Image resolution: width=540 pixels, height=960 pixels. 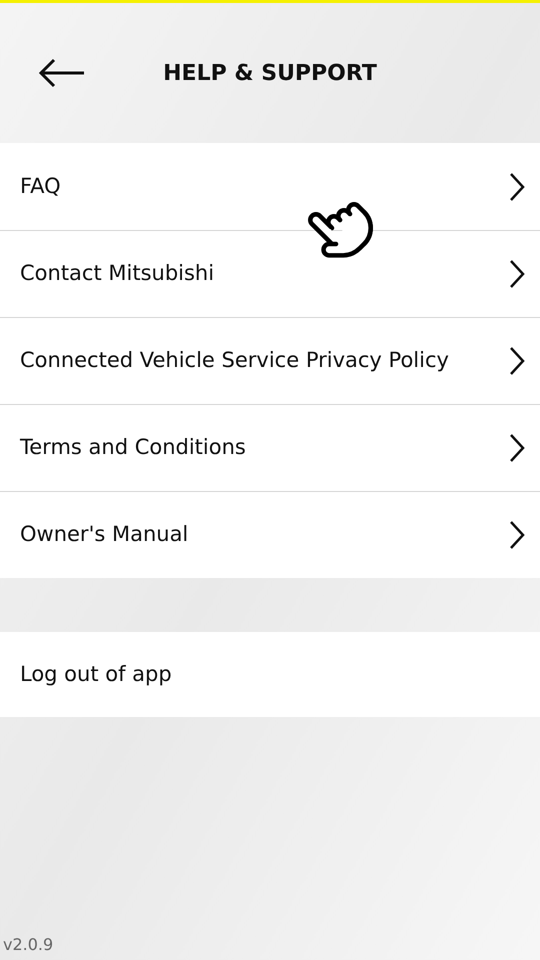 What do you see at coordinates (28, 945) in the screenshot?
I see `version-label: v2.0.9` at bounding box center [28, 945].